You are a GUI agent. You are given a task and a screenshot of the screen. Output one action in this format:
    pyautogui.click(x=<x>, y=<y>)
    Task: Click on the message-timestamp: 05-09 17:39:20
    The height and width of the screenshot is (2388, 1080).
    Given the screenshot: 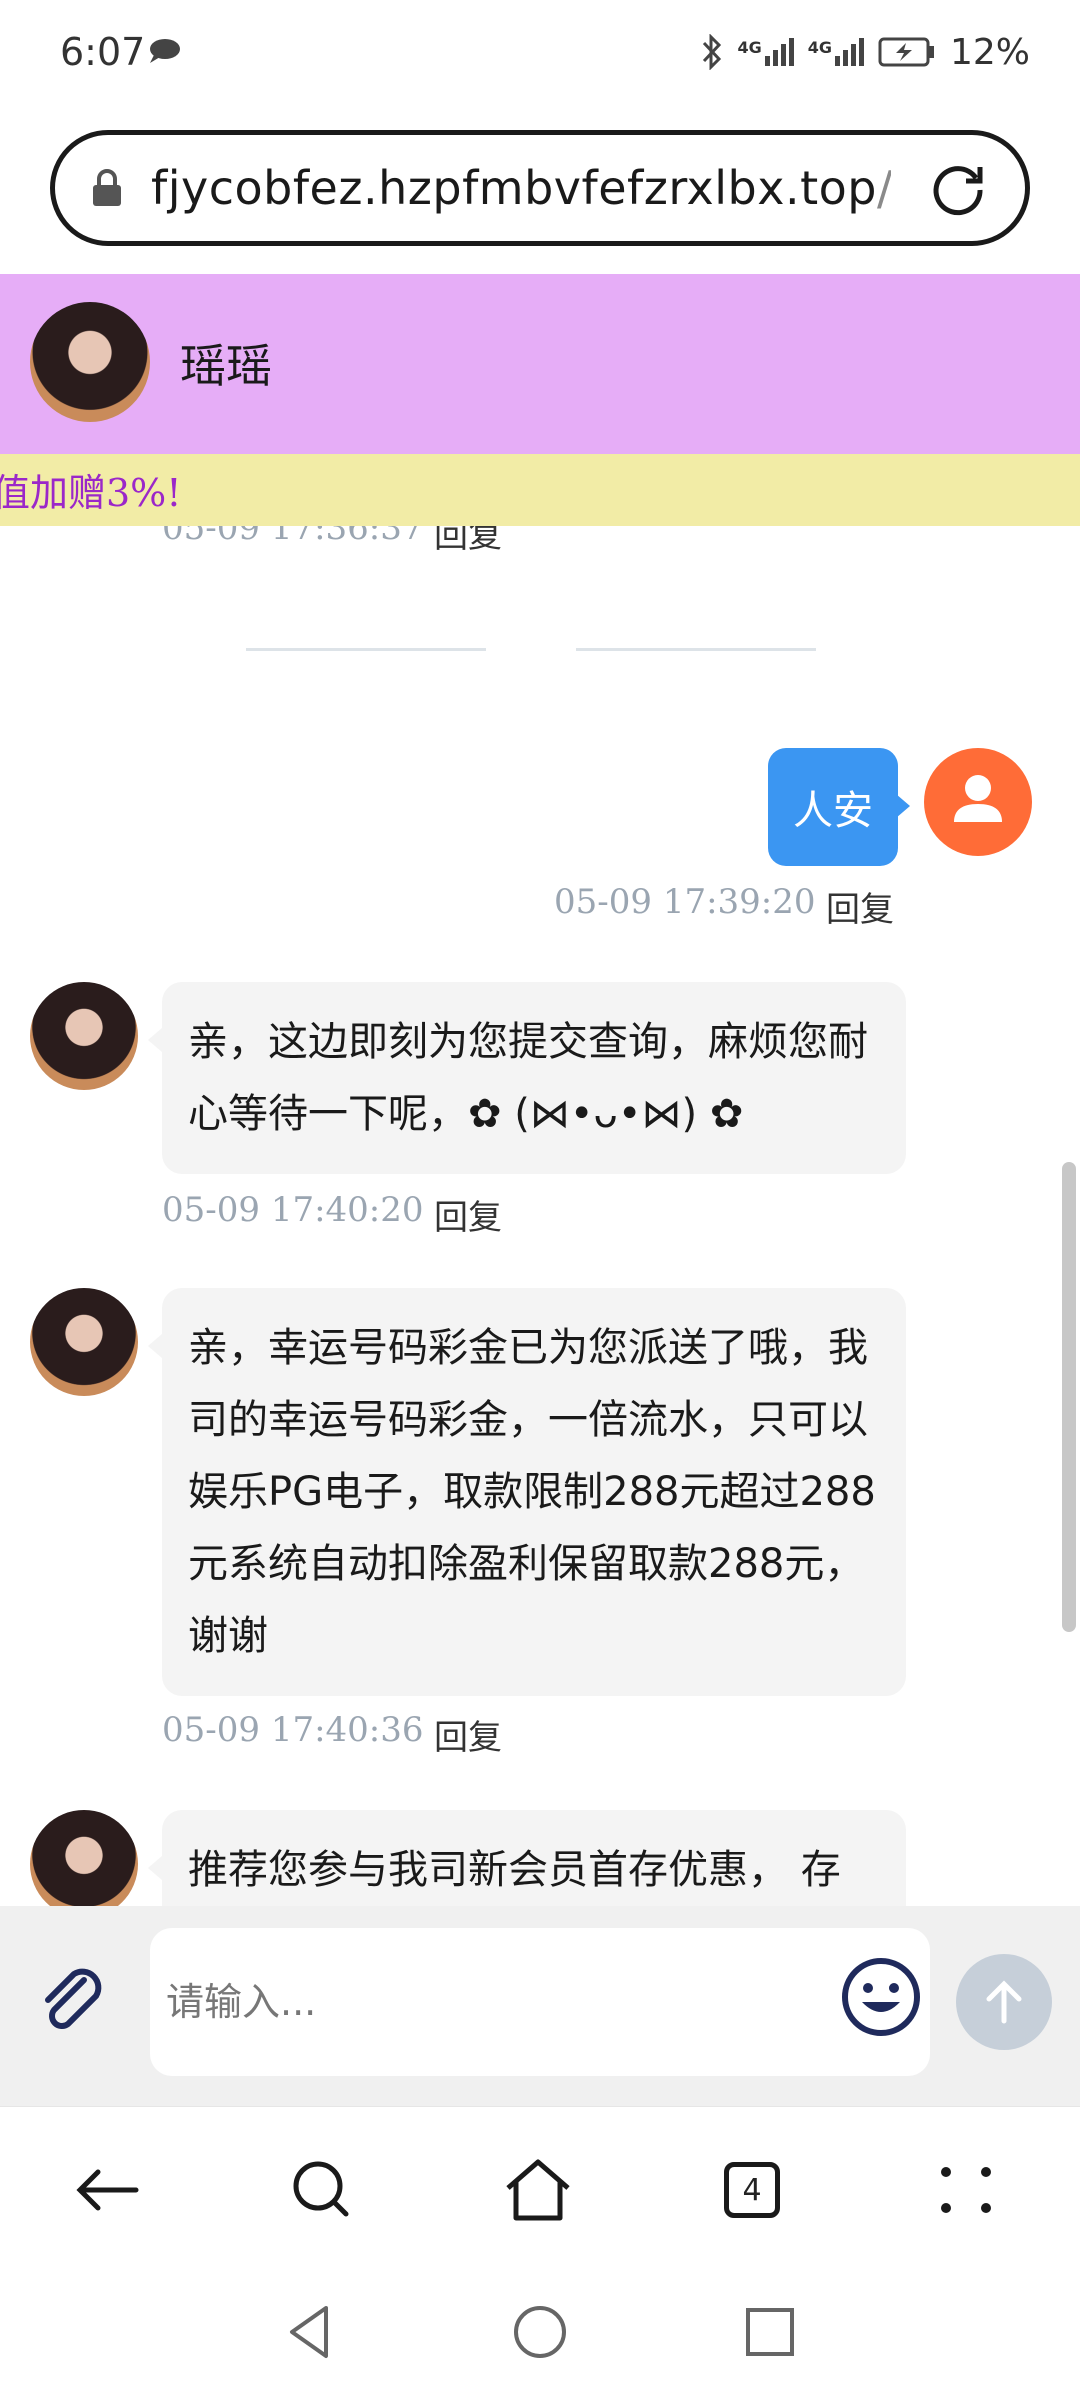 What is the action you would take?
    pyautogui.click(x=685, y=902)
    